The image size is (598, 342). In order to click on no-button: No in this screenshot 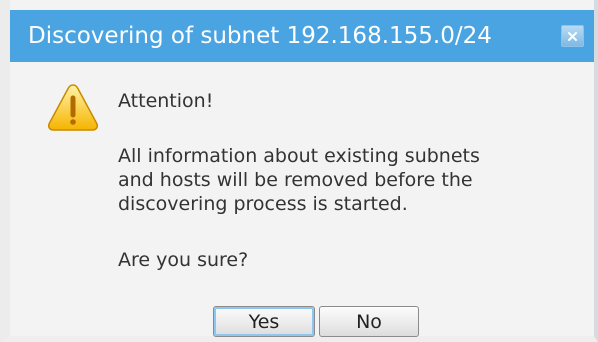, I will do `click(369, 321)`.